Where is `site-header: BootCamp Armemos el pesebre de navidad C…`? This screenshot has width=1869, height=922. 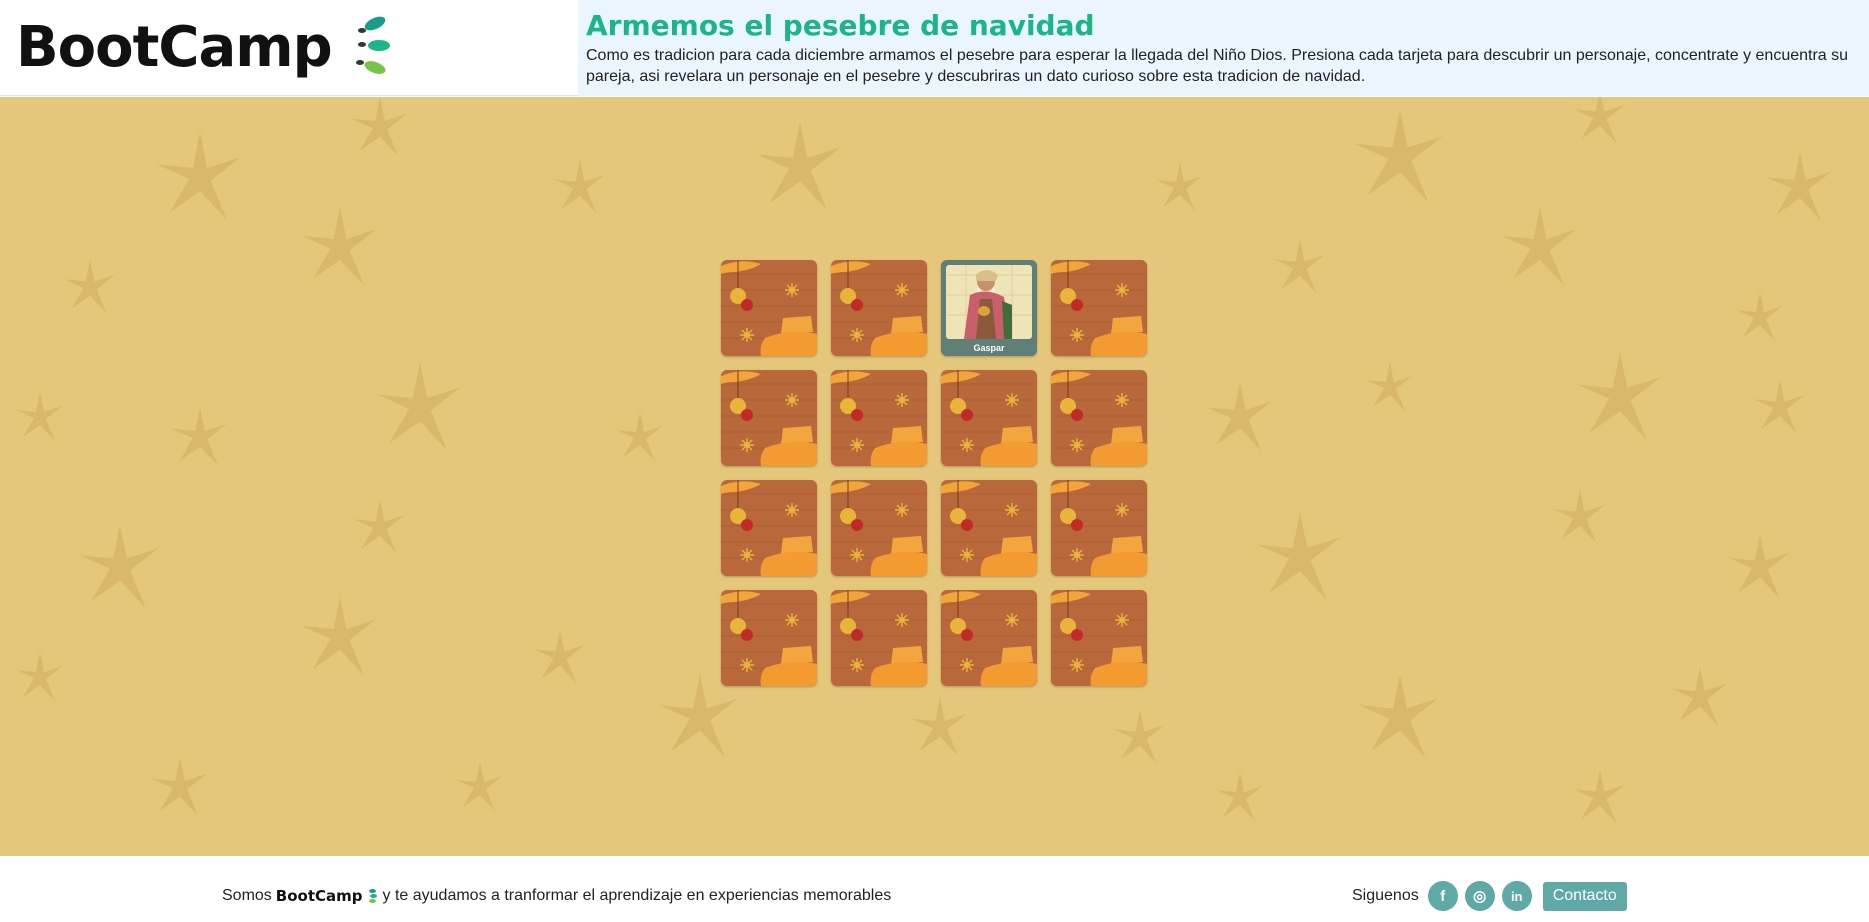 site-header: BootCamp Armemos el pesebre de navidad C… is located at coordinates (934, 48).